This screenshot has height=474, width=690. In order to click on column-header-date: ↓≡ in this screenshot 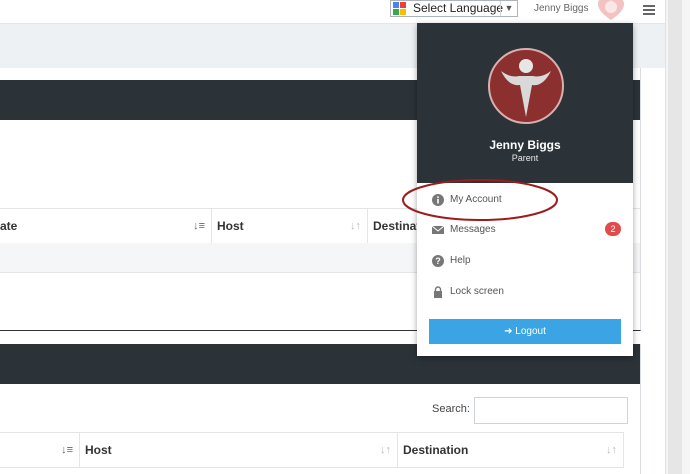, I will do `click(40, 450)`.